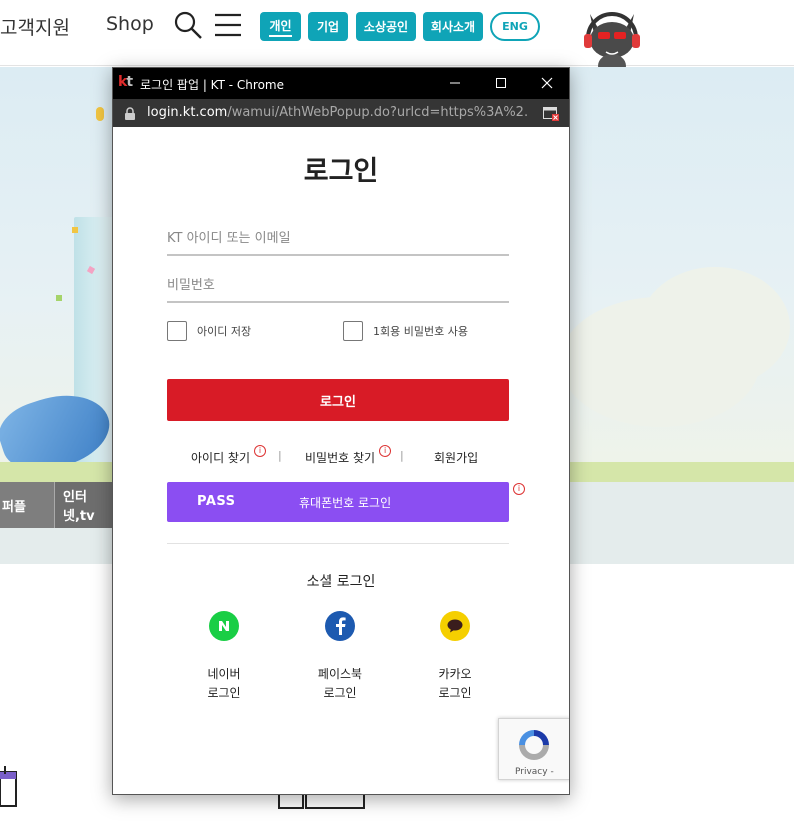  I want to click on password-input, so click(338, 286).